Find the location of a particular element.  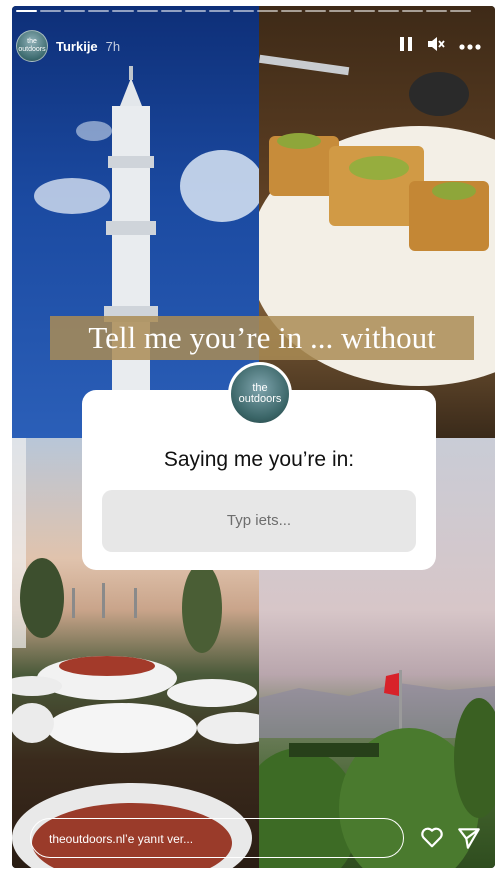

heart-icon is located at coordinates (432, 837).